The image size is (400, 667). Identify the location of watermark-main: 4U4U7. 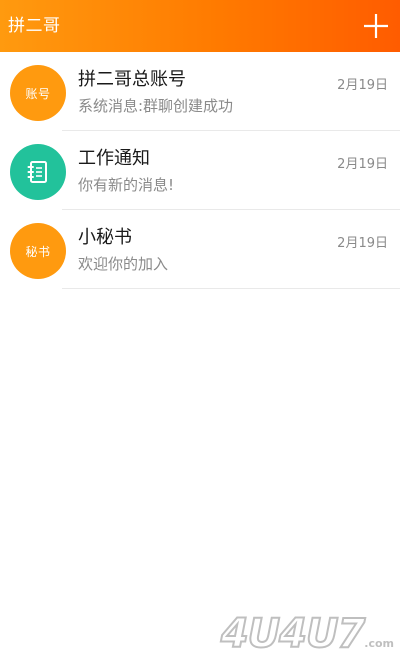
(293, 634).